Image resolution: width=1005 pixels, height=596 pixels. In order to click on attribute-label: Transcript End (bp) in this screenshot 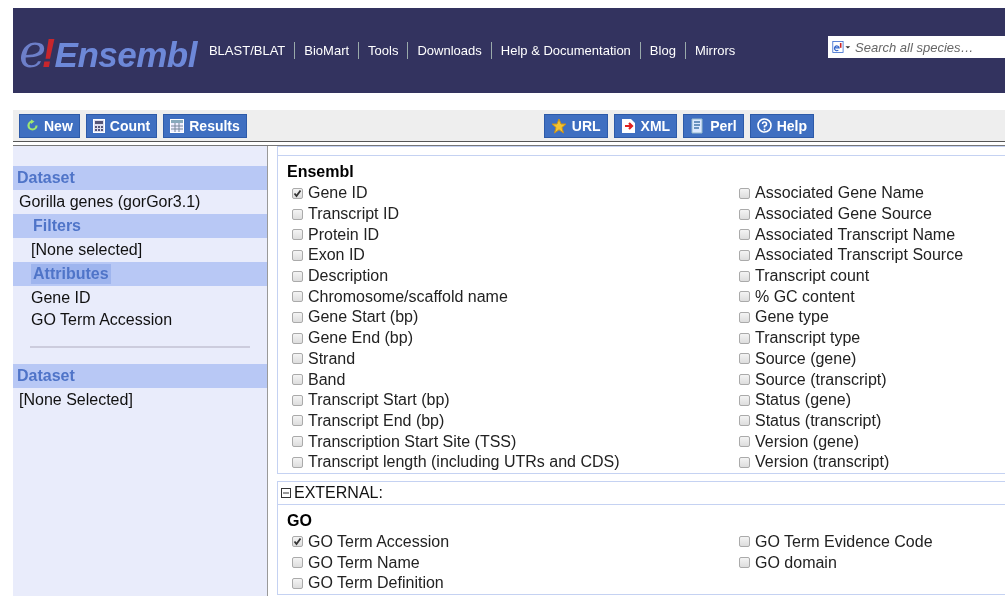, I will do `click(376, 420)`.